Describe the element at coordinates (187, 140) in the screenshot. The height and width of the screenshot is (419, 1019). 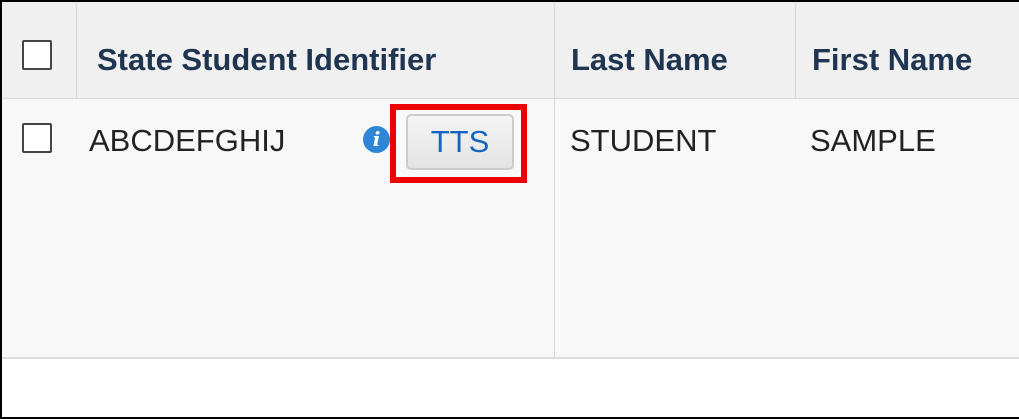
I see `state-student-identifier-value: ABCDEFGHIJ` at that location.